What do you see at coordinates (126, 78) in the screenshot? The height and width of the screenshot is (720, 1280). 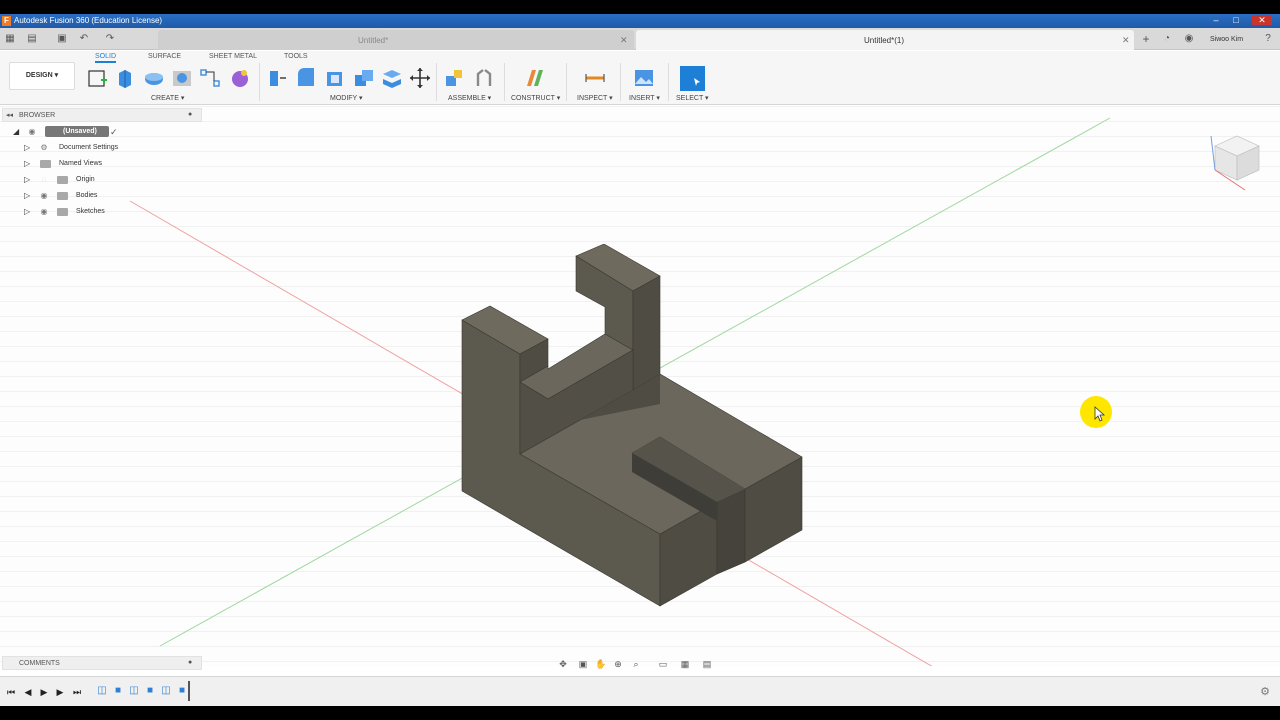 I see `extrude-icon` at bounding box center [126, 78].